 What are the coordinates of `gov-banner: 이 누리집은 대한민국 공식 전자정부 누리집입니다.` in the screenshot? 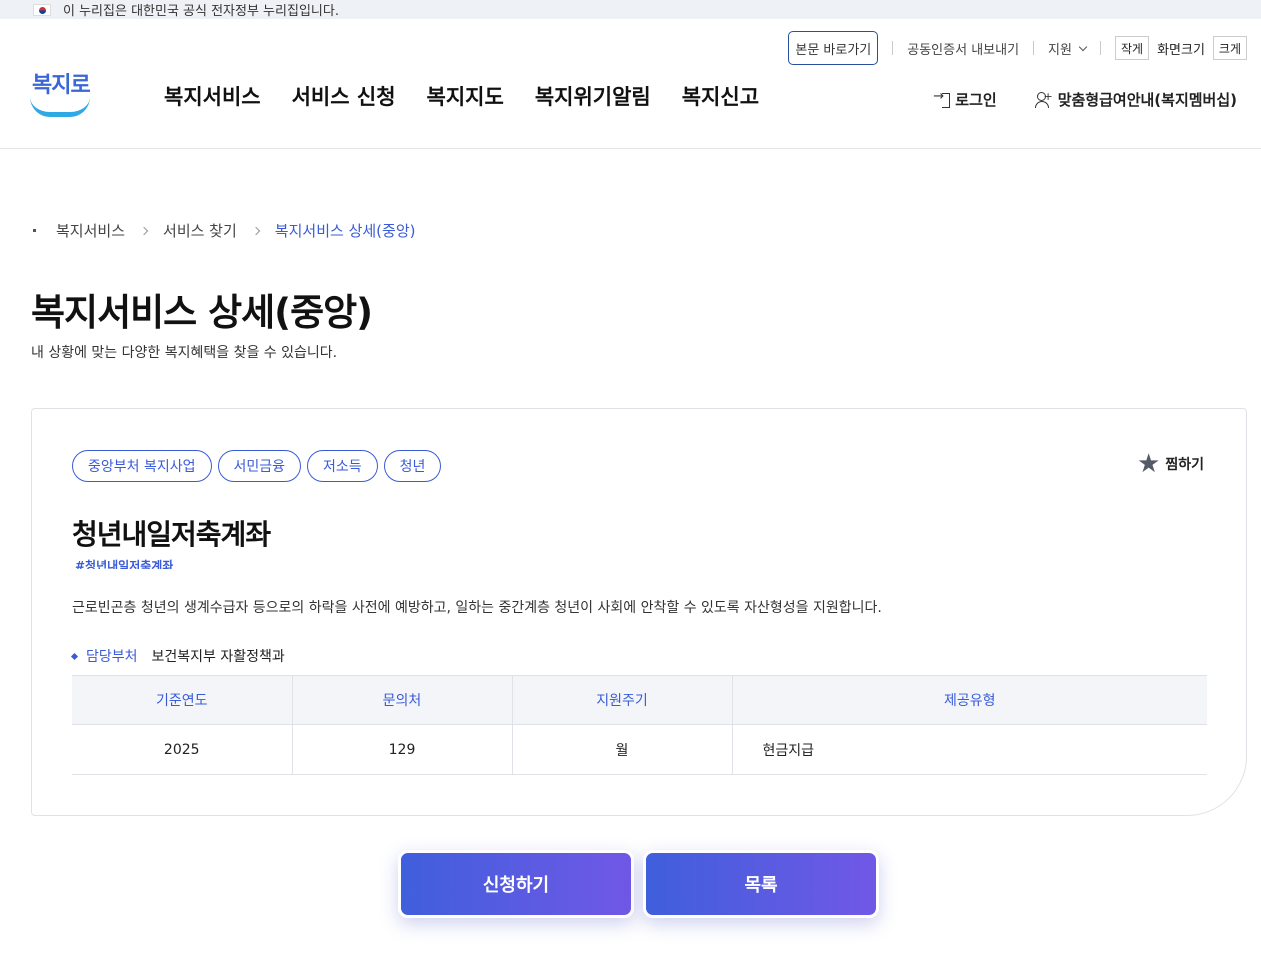 It's located at (630, 9).